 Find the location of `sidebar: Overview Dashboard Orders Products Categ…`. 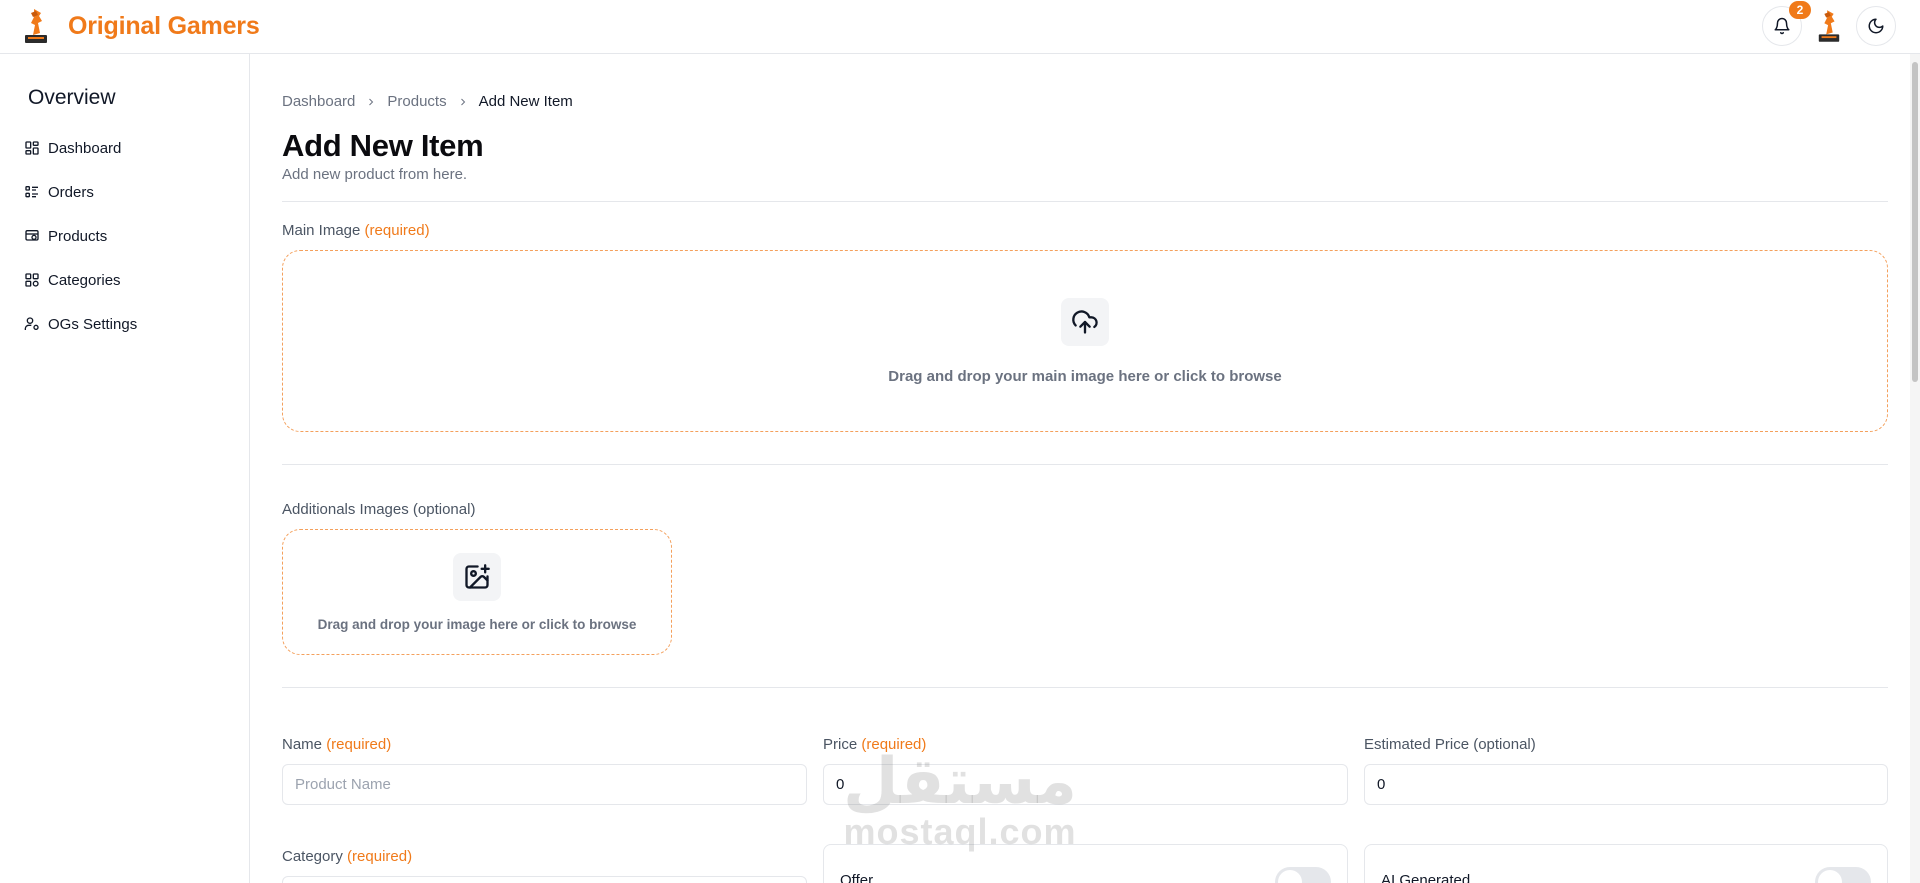

sidebar: Overview Dashboard Orders Products Categ… is located at coordinates (125, 468).